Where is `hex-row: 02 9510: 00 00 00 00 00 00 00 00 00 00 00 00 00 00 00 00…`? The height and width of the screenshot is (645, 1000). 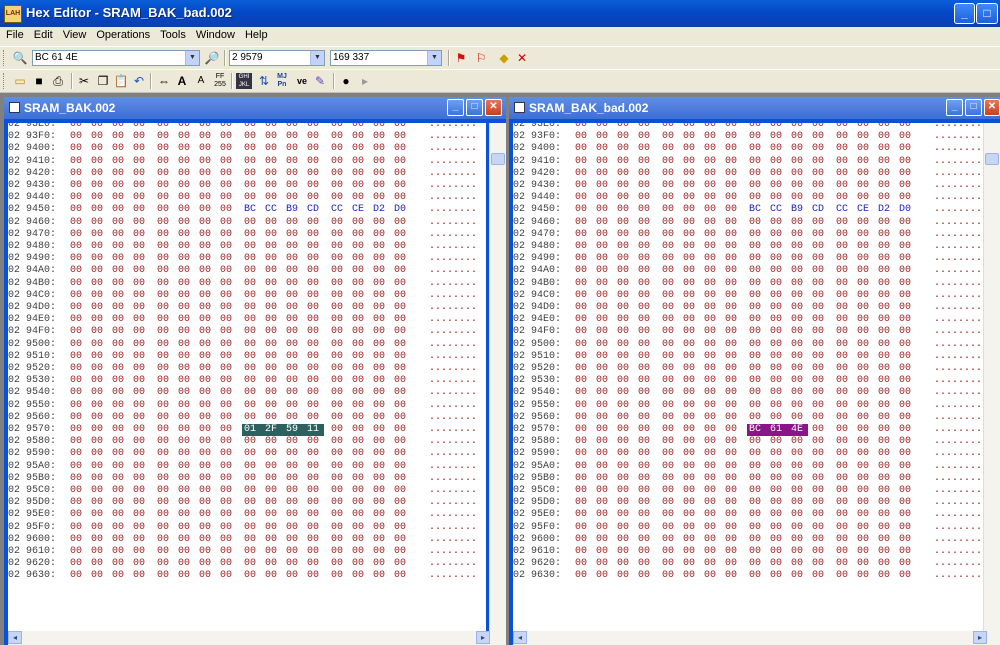 hex-row: 02 9510: 00 00 00 00 00 00 00 00 00 00 00 00 00 00 00 00… is located at coordinates (752, 357).